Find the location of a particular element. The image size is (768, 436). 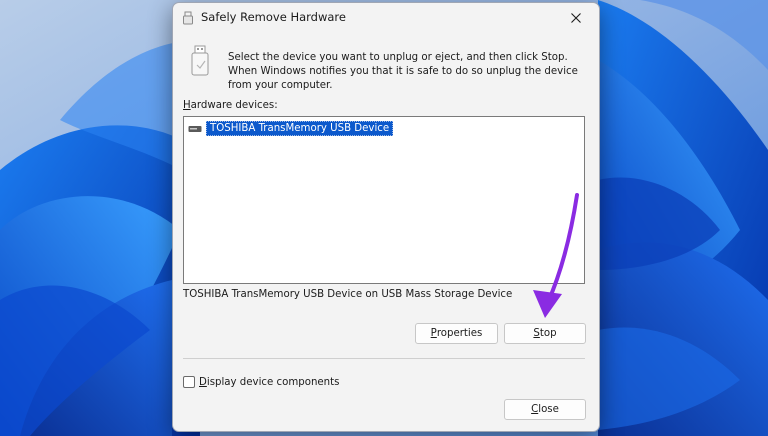

window-title: Safely Remove Hardware is located at coordinates (273, 17).